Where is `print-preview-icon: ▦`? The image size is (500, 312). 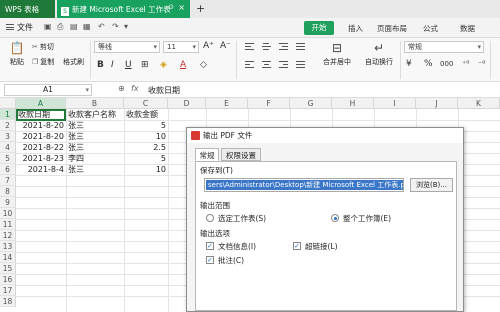
print-preview-icon: ▦ is located at coordinates (87, 26).